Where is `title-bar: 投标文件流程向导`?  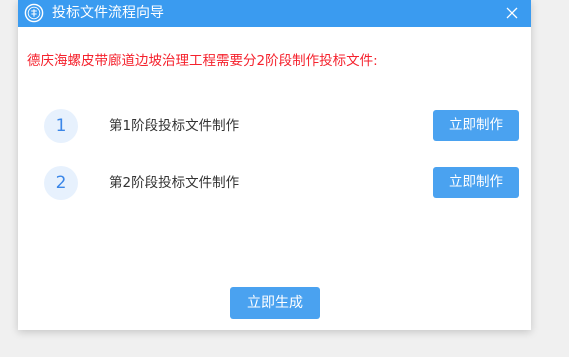
title-bar: 投标文件流程向导 is located at coordinates (274, 13).